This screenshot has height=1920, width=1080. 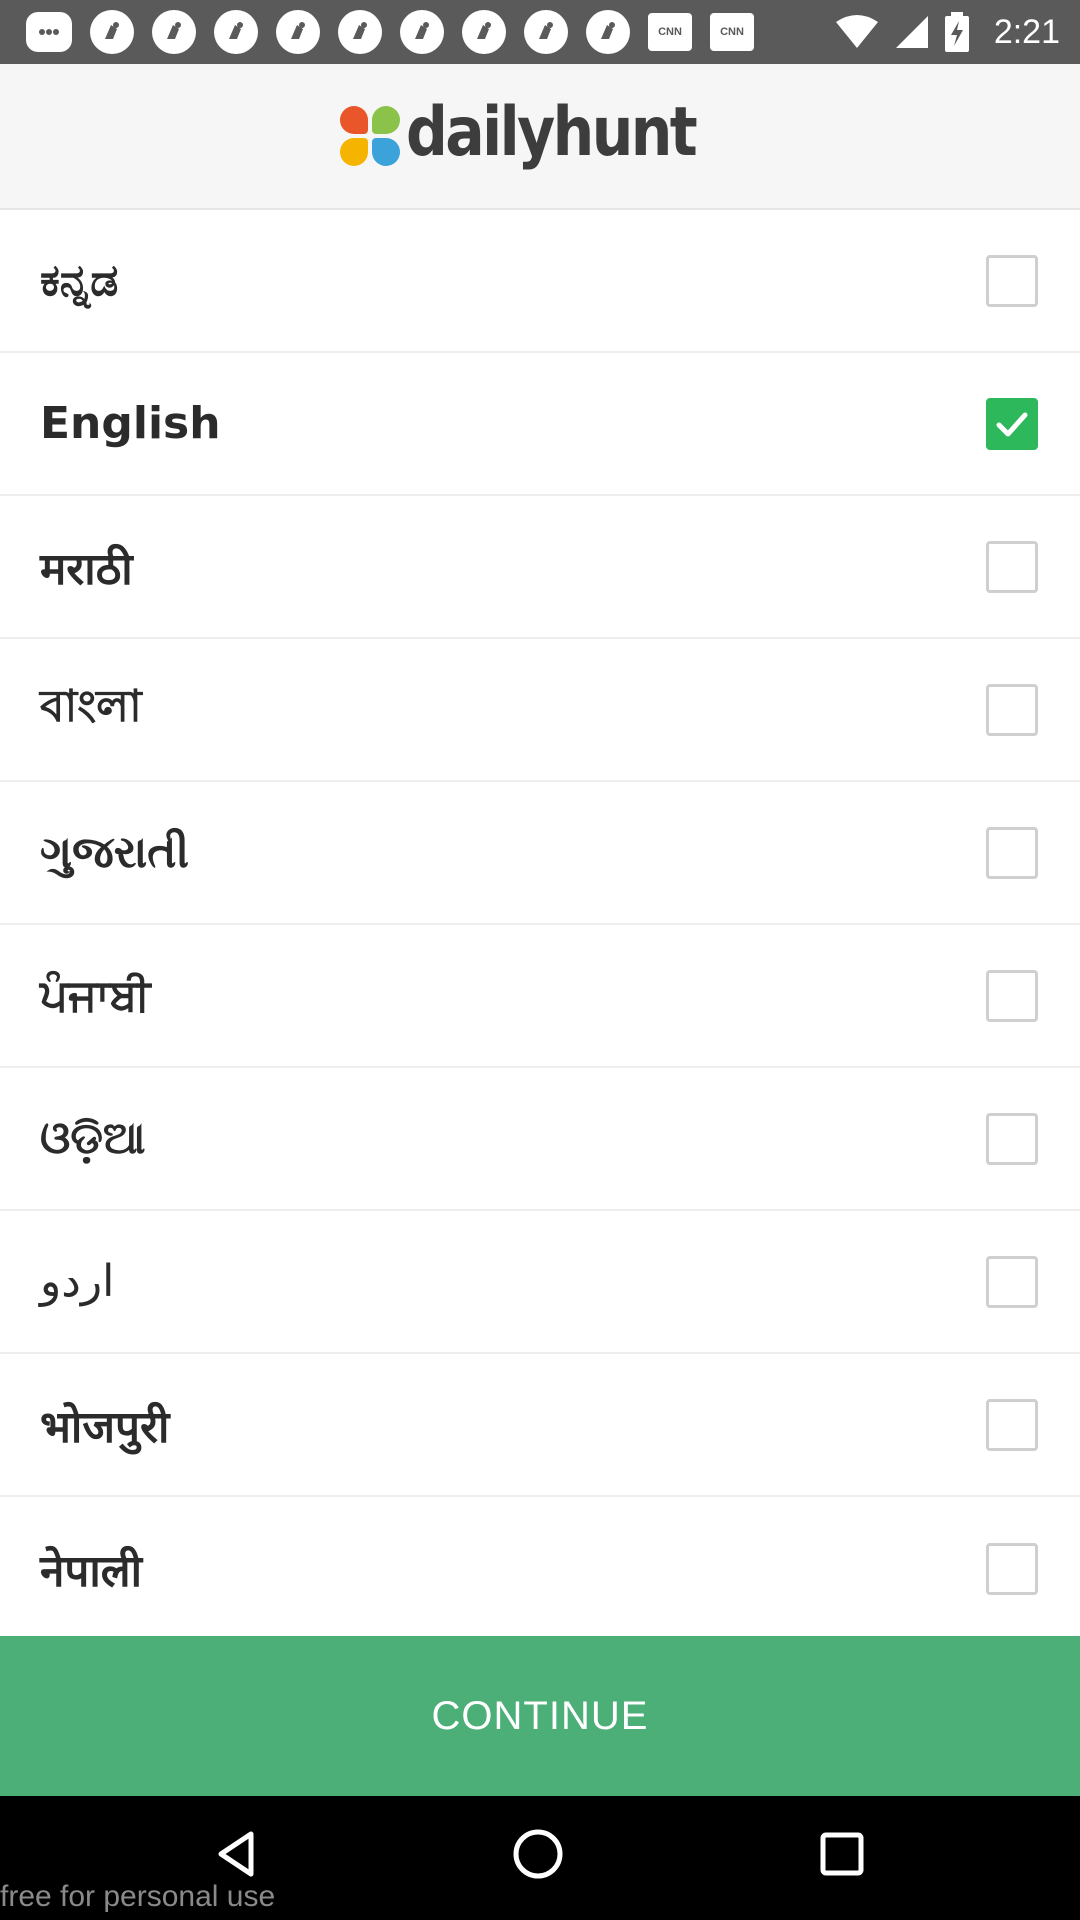 What do you see at coordinates (540, 567) in the screenshot?
I see `language-row-marathi: मराठी` at bounding box center [540, 567].